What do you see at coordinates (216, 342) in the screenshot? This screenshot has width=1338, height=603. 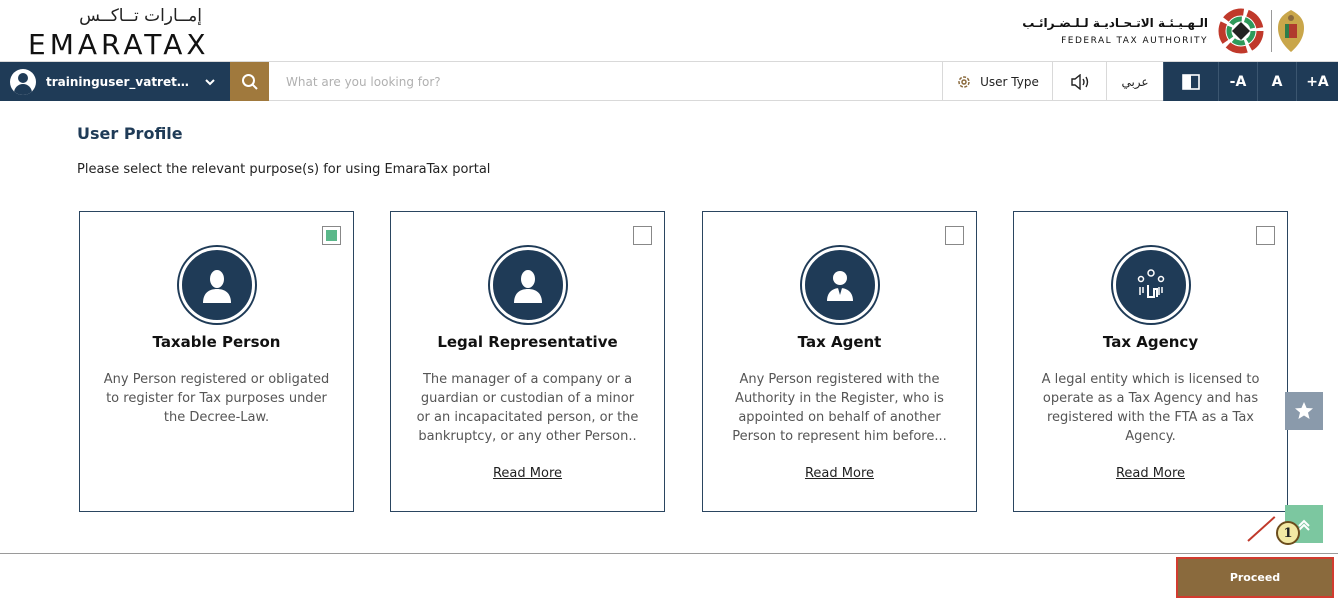 I see `card-title: Taxable Person` at bounding box center [216, 342].